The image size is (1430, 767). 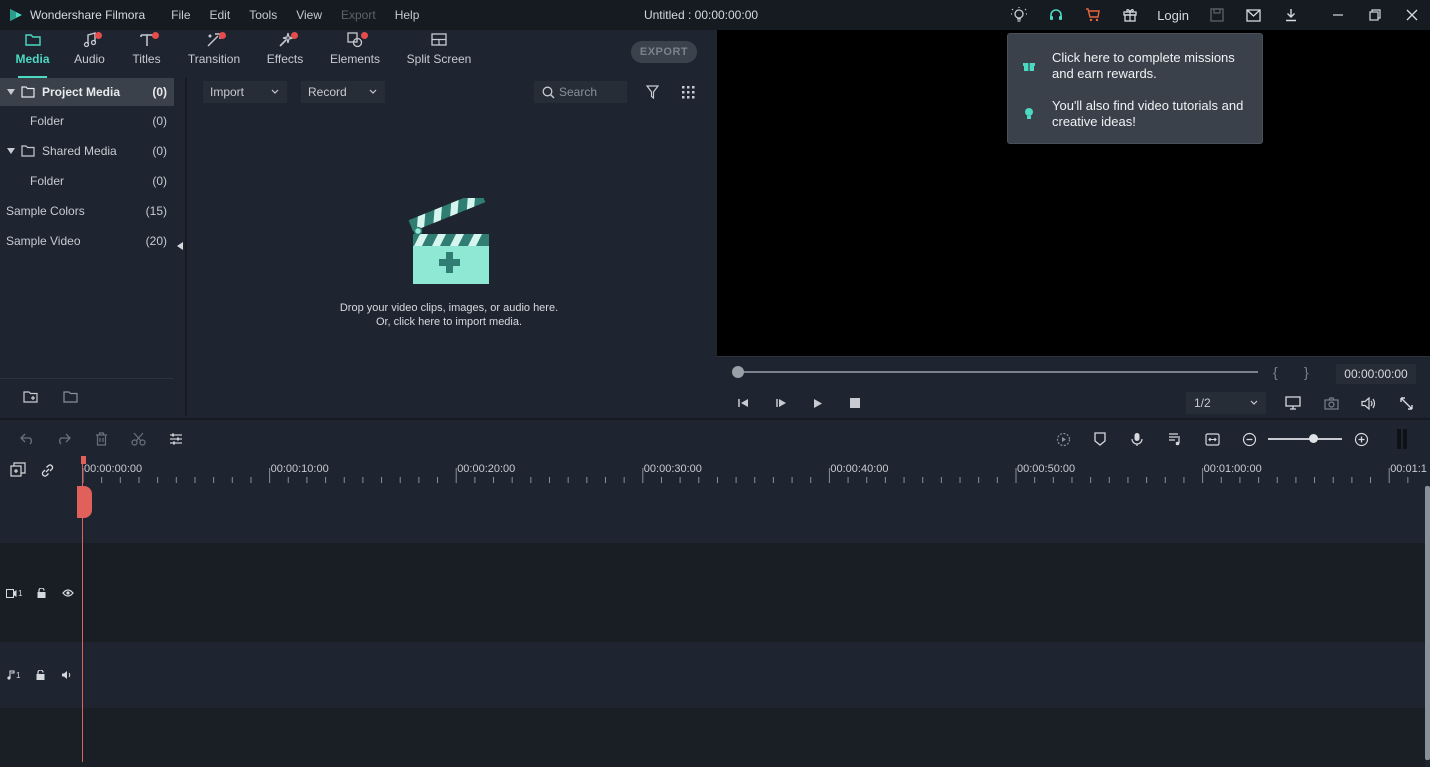 What do you see at coordinates (1100, 439) in the screenshot?
I see `marker-button` at bounding box center [1100, 439].